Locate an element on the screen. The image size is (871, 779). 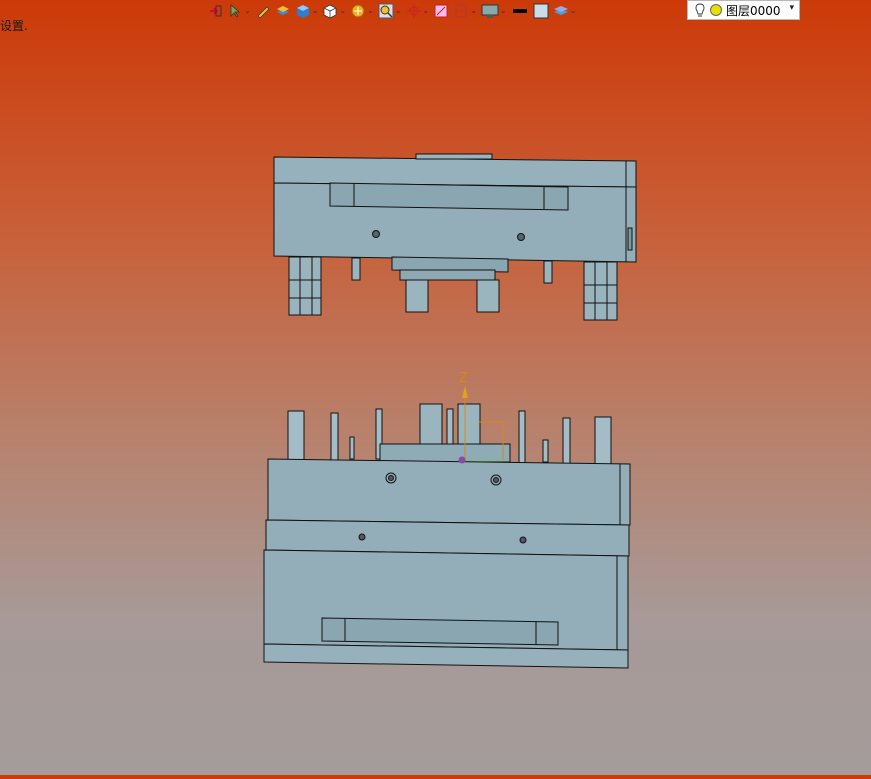
dropdown-arrow-icon: ▾ is located at coordinates (791, 8).